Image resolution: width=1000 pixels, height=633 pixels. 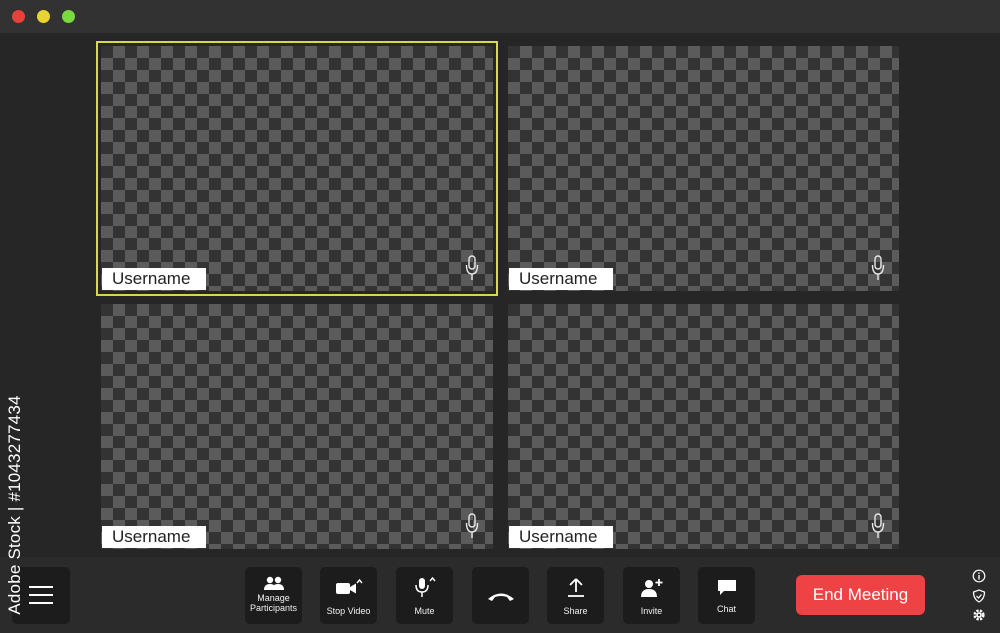 I want to click on window-titlebar, so click(x=500, y=16).